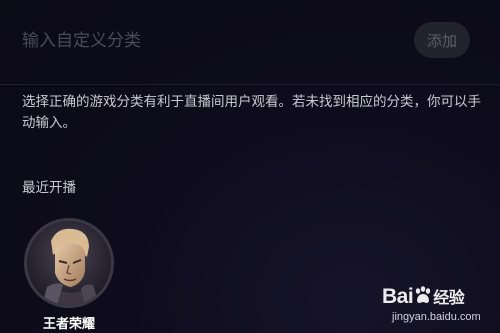  Describe the element at coordinates (449, 297) in the screenshot. I see `watermark-logo-suffix: 经验` at that location.